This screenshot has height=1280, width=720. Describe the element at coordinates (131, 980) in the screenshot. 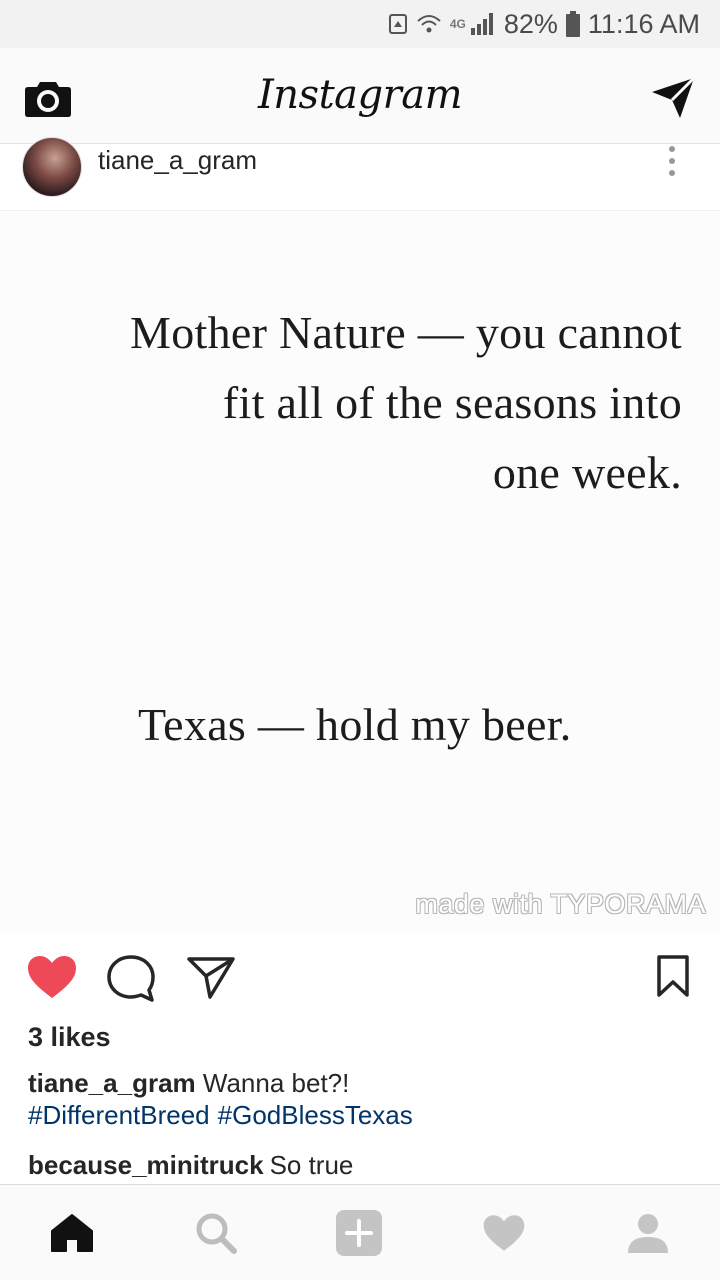

I see `comment-icon` at that location.